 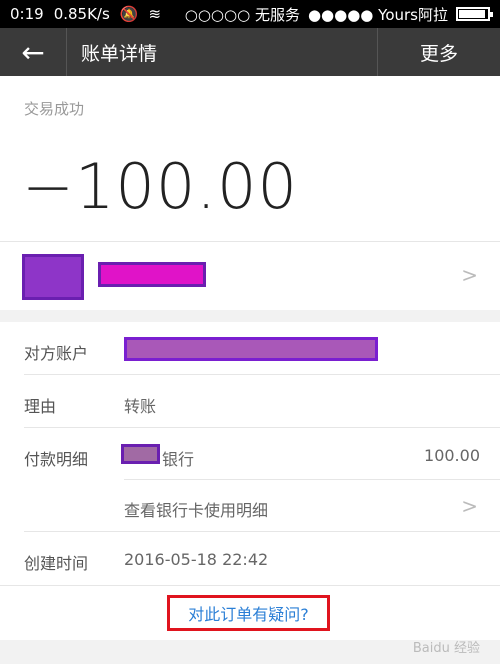 I want to click on title-separator, so click(x=66, y=52).